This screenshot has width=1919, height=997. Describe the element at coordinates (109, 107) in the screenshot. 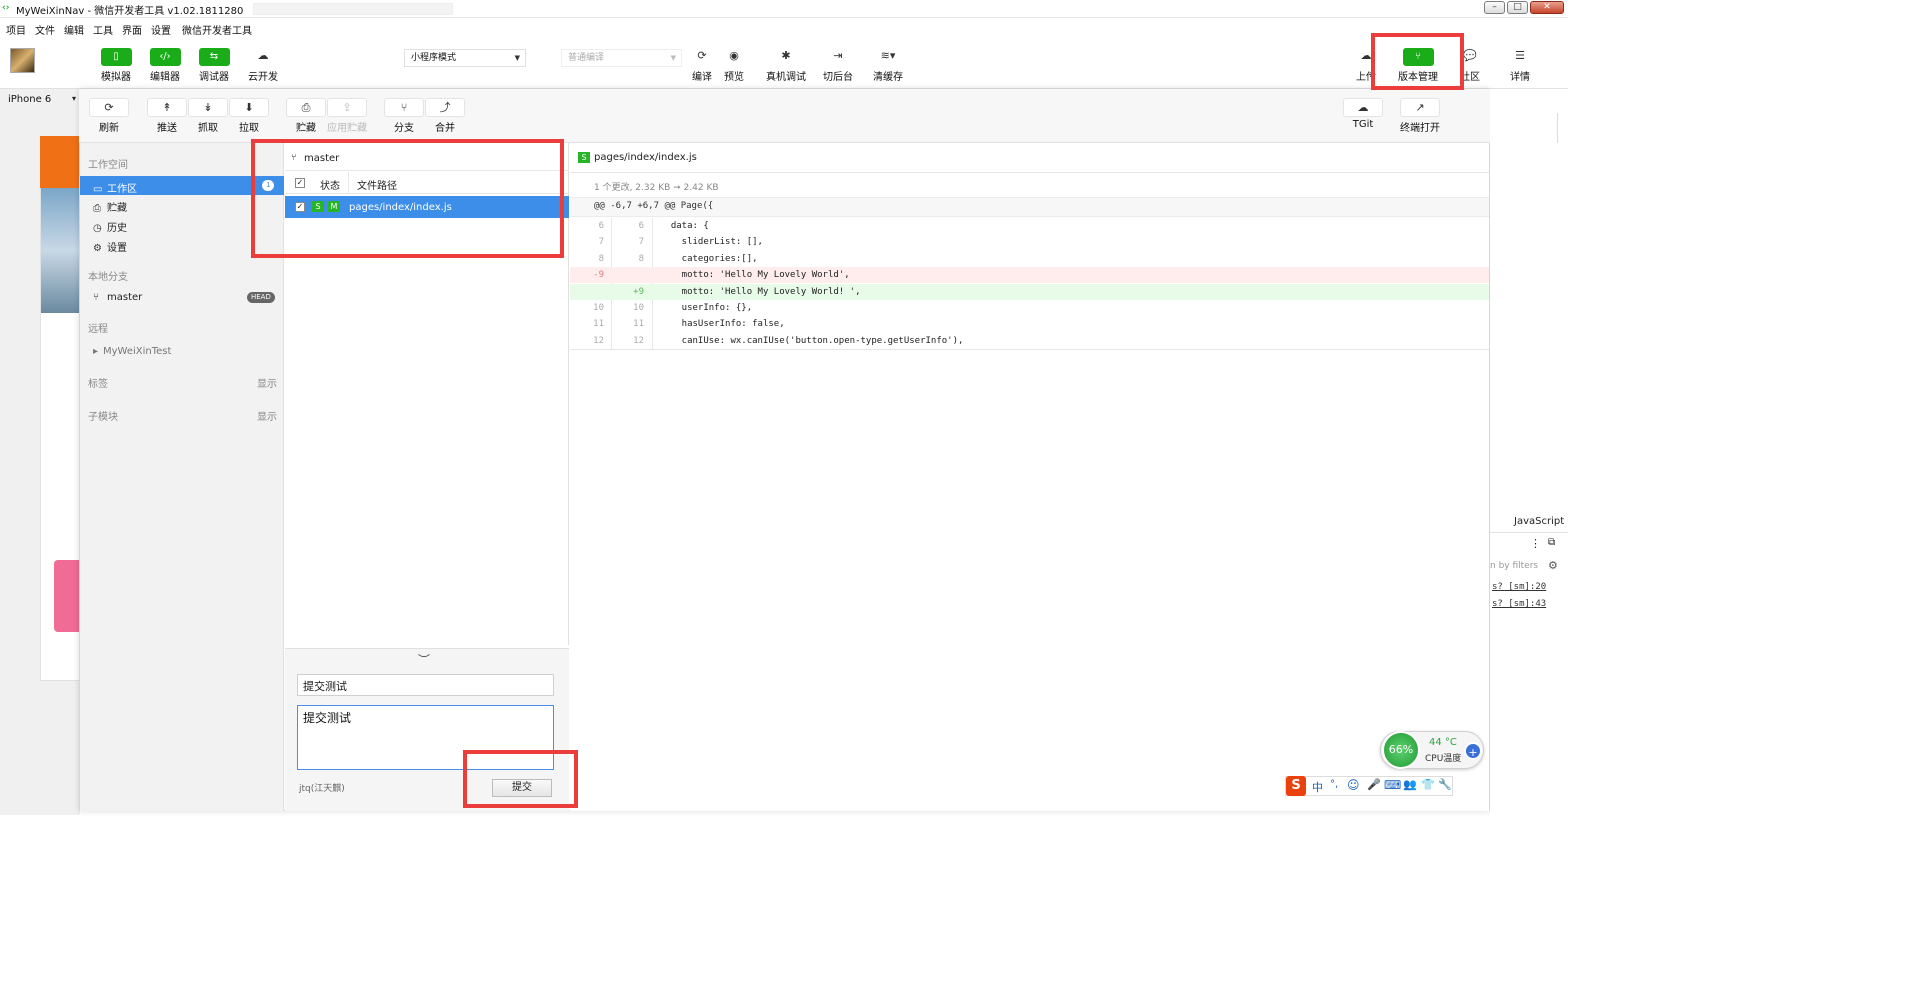

I see `refresh-icon: ⟳` at that location.